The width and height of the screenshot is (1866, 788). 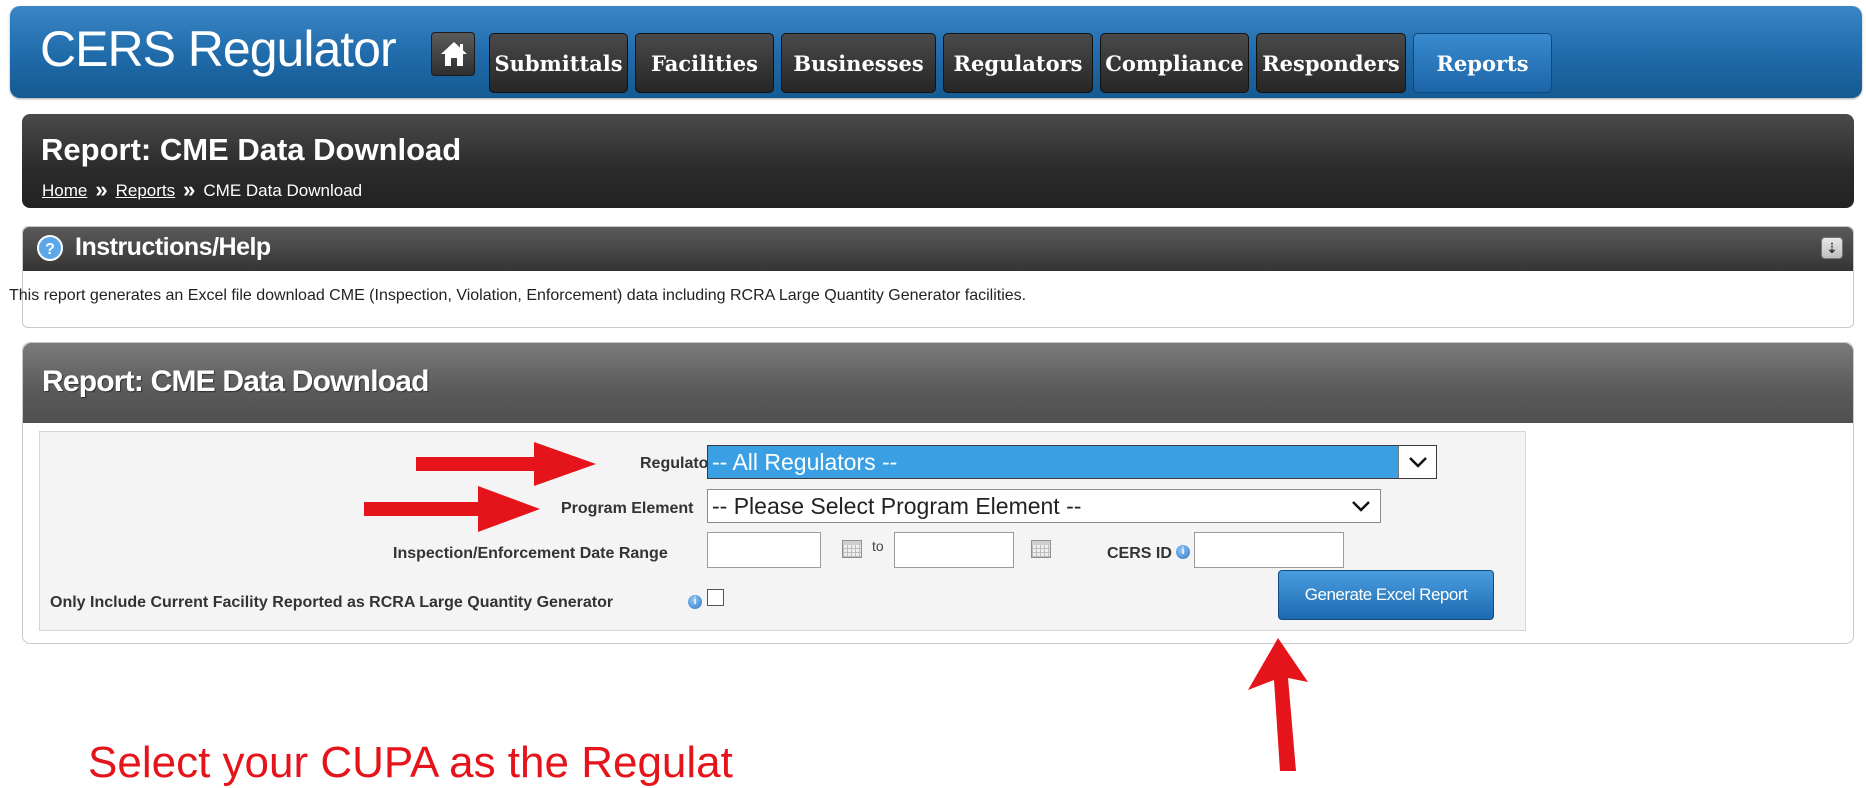 I want to click on regulator-dropdown-button, so click(x=1417, y=462).